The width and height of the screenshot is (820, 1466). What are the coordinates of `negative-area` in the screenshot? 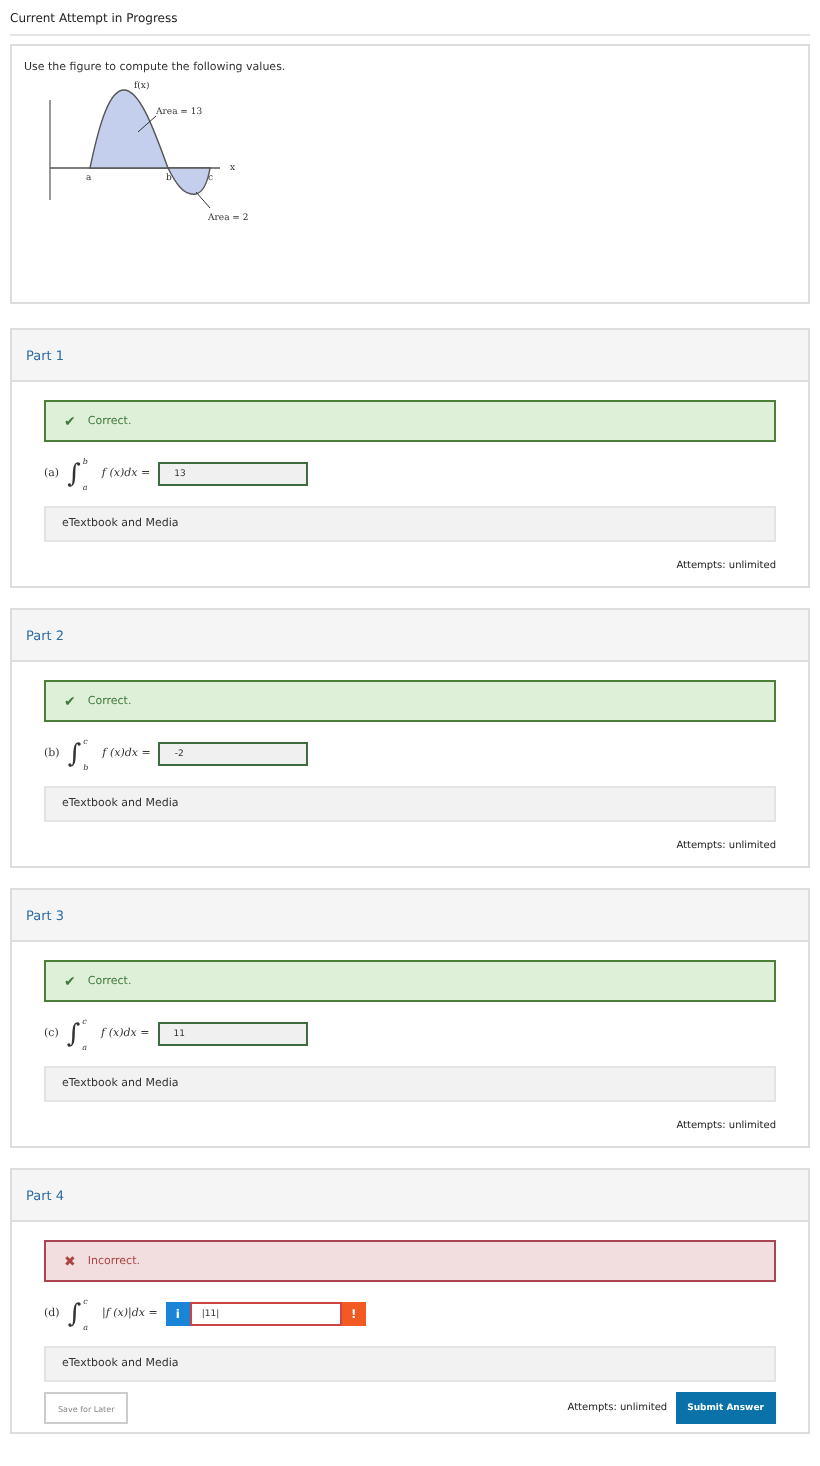 It's located at (189, 181).